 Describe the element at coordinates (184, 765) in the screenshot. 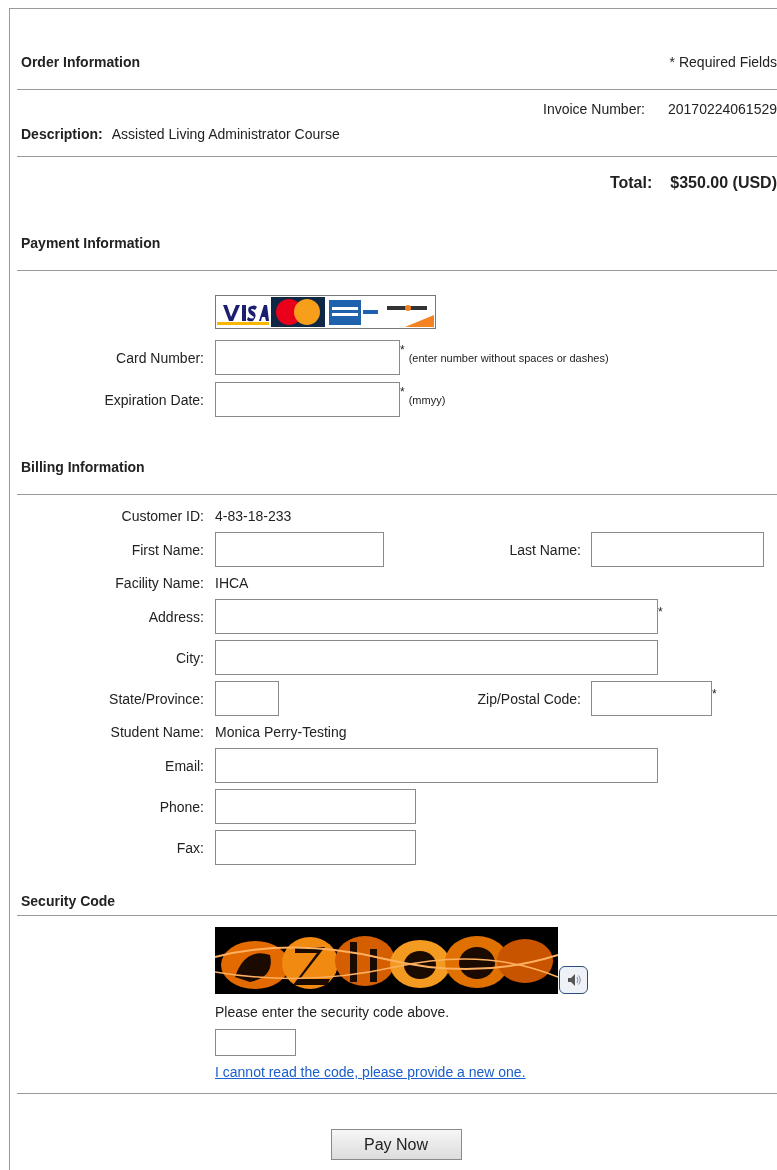

I see `field-label: Email:` at that location.